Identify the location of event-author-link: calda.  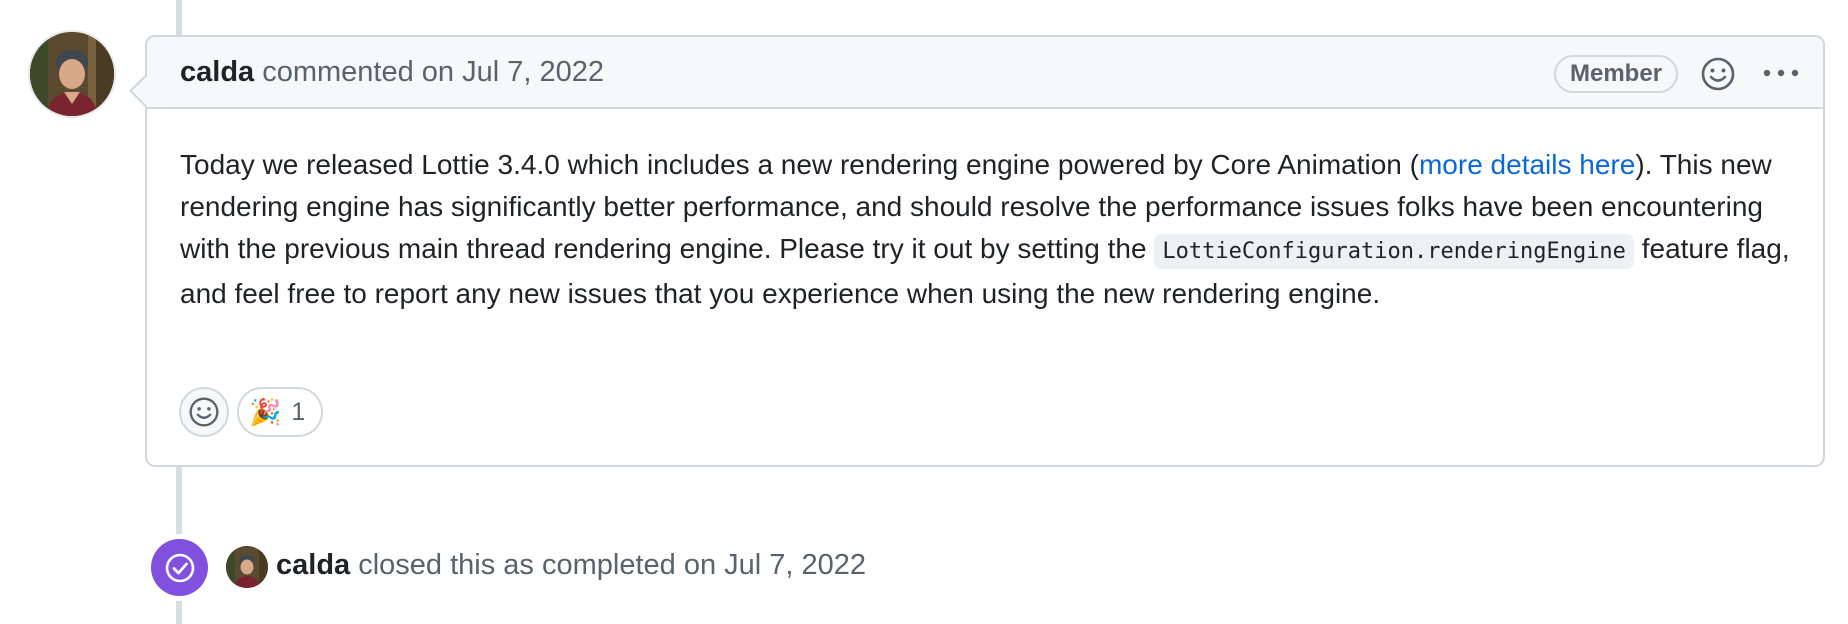
(313, 565).